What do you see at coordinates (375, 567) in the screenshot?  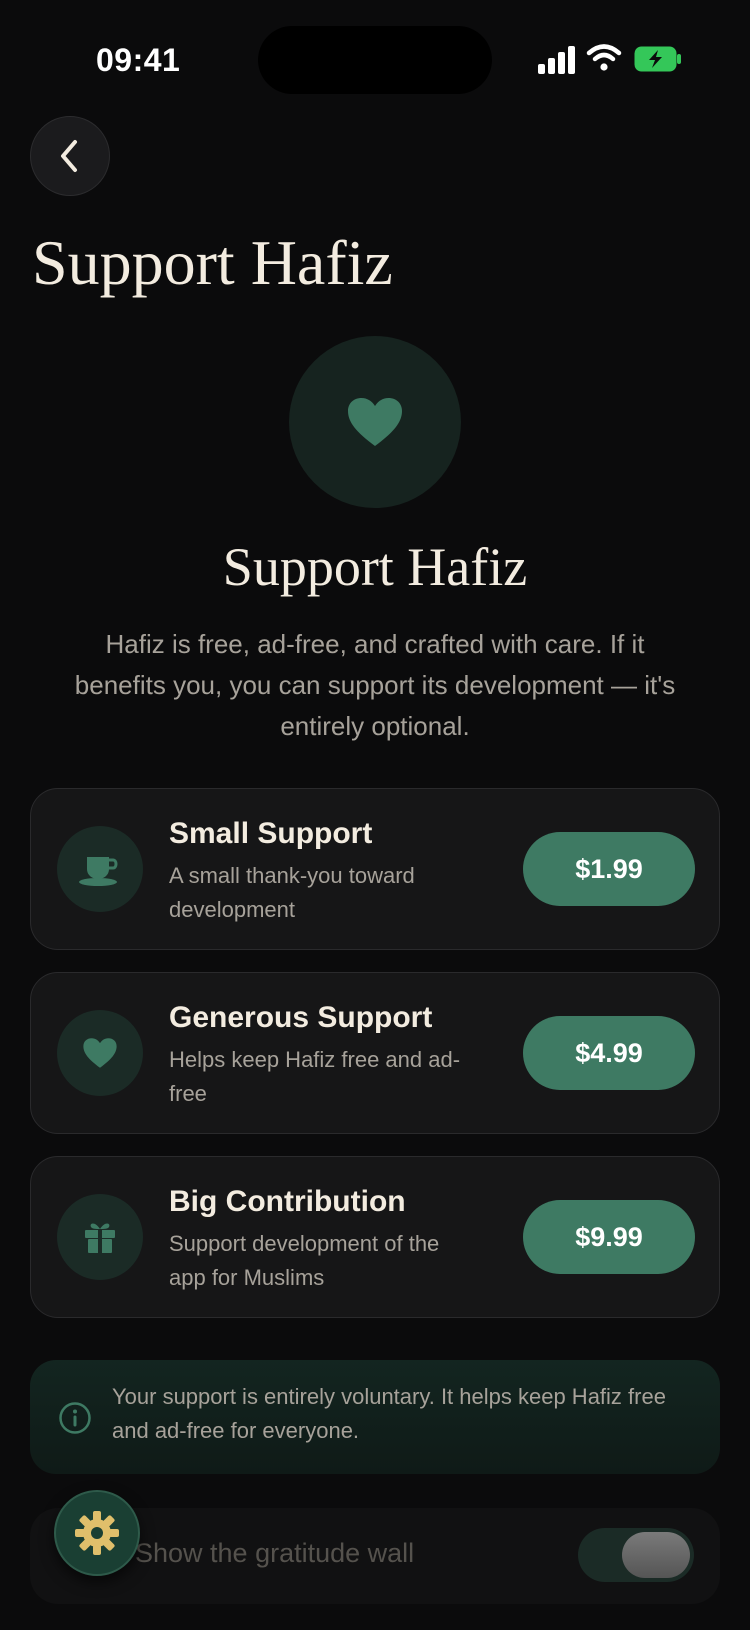 I see `hero-title: Support Hafiz` at bounding box center [375, 567].